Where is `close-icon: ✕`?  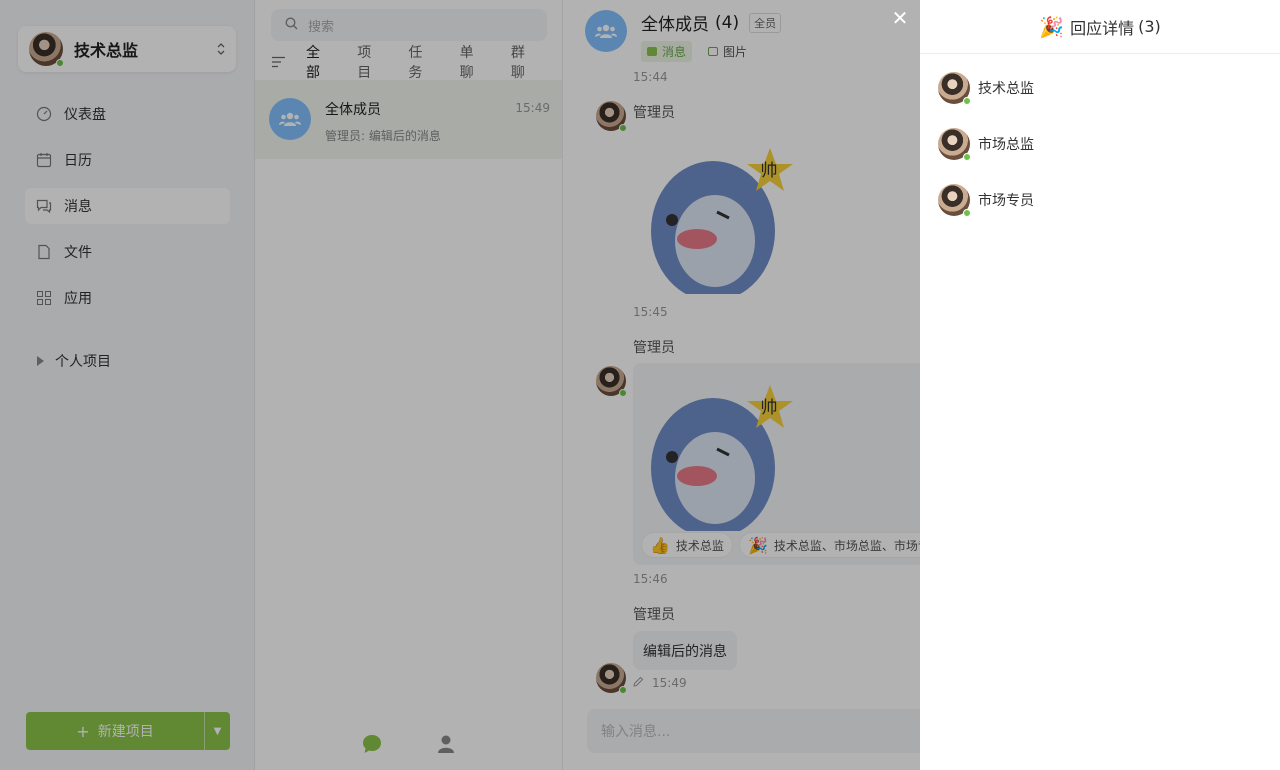 close-icon: ✕ is located at coordinates (900, 18).